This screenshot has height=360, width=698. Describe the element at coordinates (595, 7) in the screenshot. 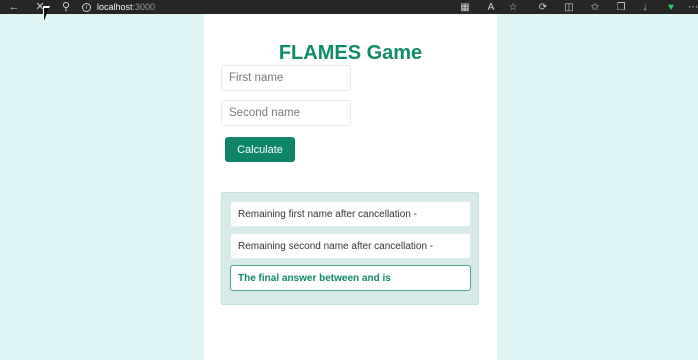

I see `favorites-icon: ✩` at that location.